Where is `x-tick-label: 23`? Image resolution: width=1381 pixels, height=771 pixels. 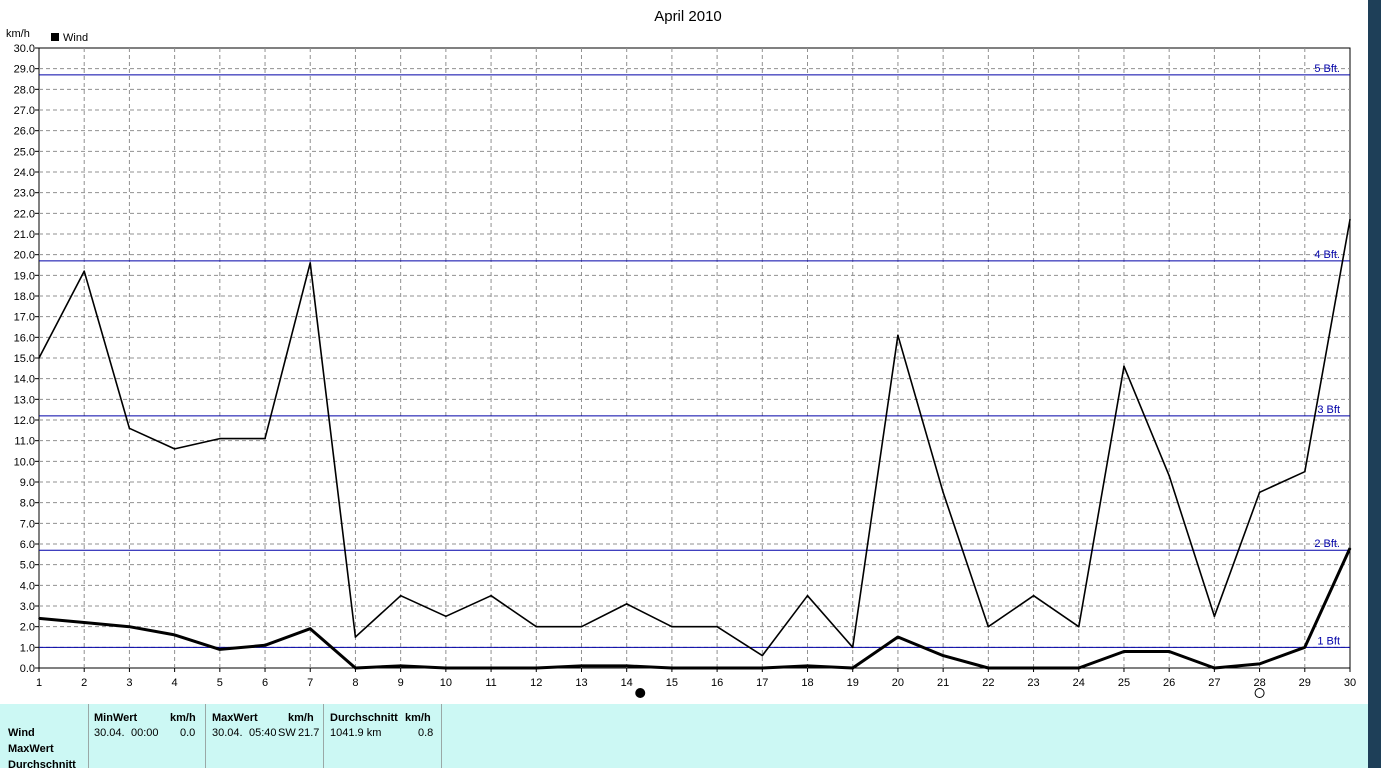 x-tick-label: 23 is located at coordinates (1033, 683).